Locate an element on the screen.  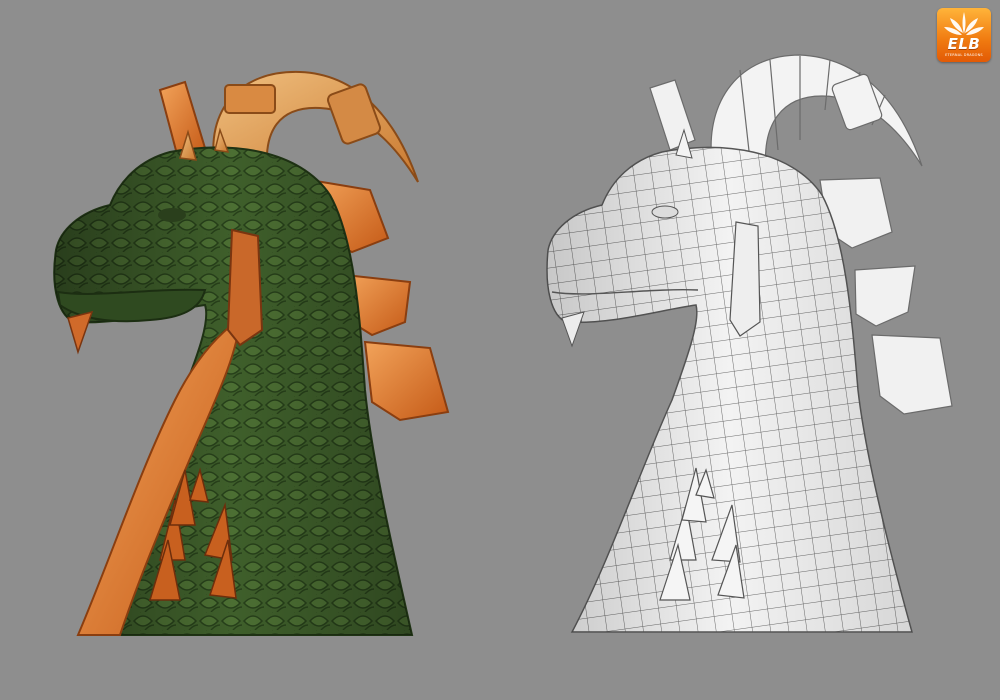
studio-logo: ELB ETERNAL DRAGONS is located at coordinates (964, 35).